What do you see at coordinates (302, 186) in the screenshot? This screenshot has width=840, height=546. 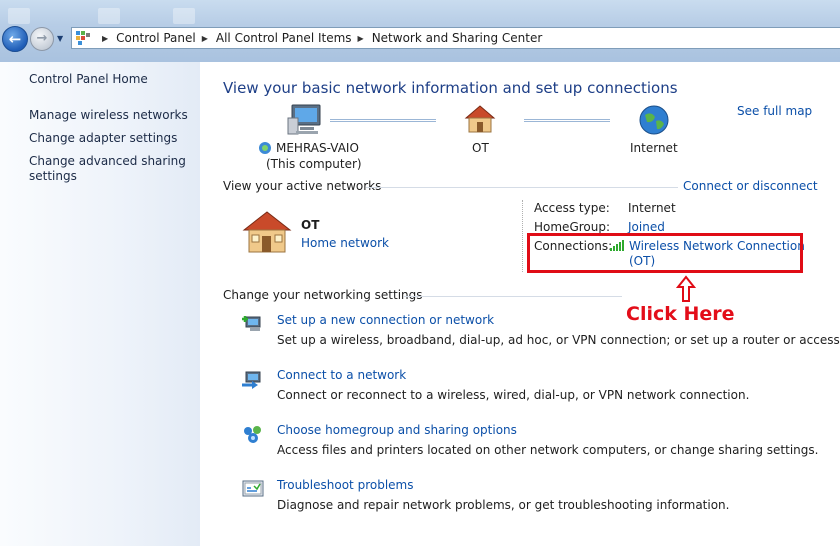 I see `active-networks-heading: View your active networks` at bounding box center [302, 186].